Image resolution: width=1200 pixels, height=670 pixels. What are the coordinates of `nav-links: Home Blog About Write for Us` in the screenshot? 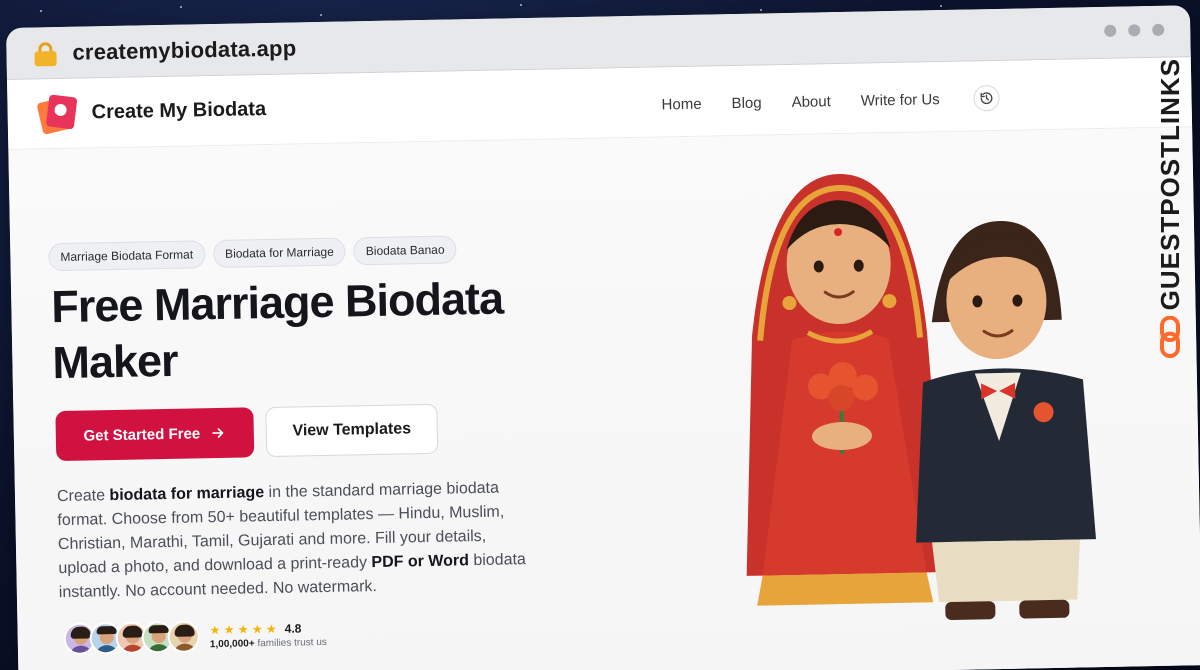 It's located at (830, 100).